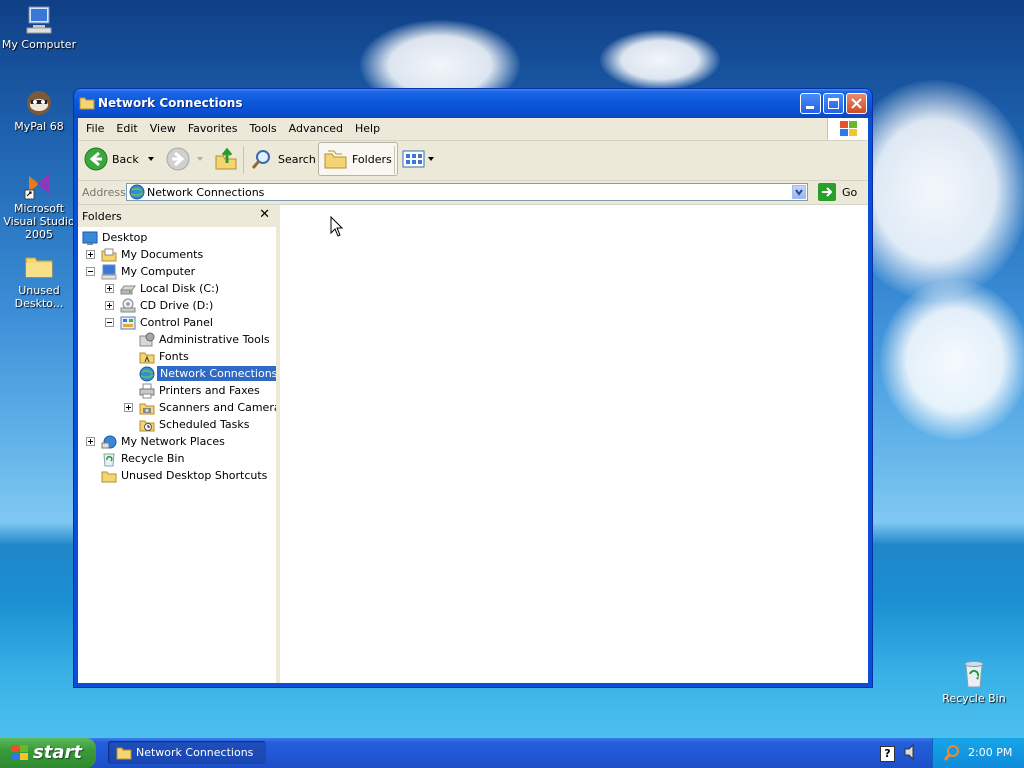 This screenshot has width=1024, height=768. What do you see at coordinates (856, 103) in the screenshot?
I see `close-button` at bounding box center [856, 103].